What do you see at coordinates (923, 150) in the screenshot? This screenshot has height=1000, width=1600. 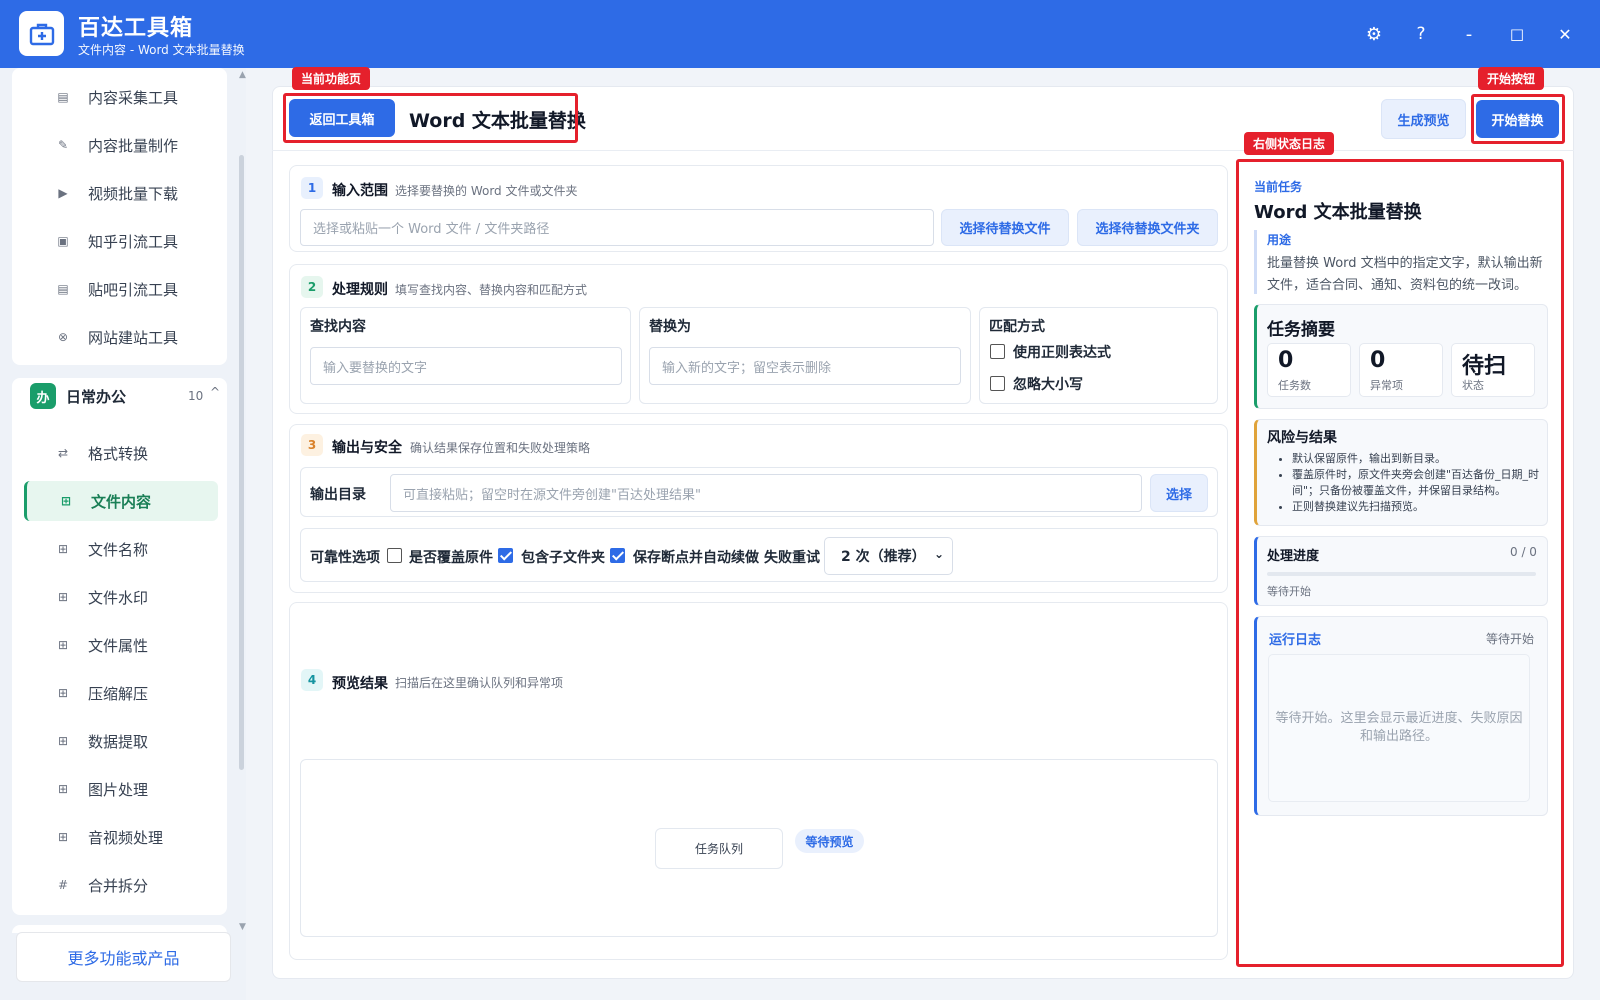 I see `header-divider` at bounding box center [923, 150].